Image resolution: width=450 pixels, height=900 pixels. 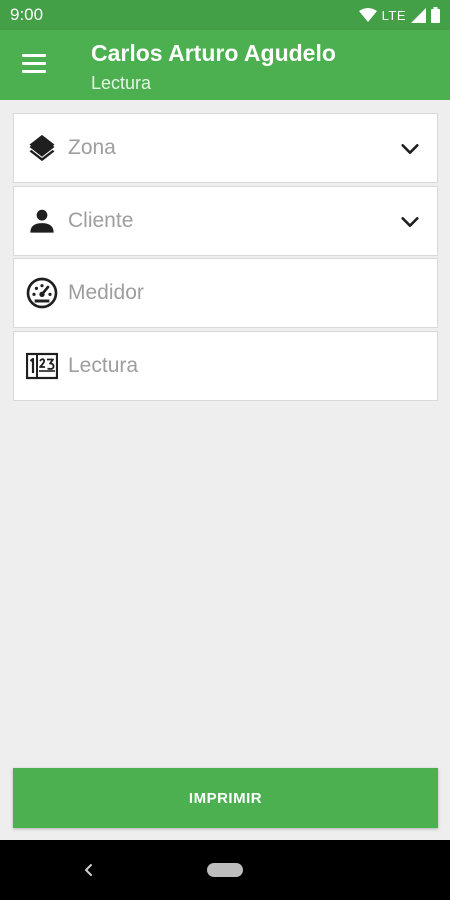 I want to click on app-subtitle: Lectura, so click(x=121, y=83).